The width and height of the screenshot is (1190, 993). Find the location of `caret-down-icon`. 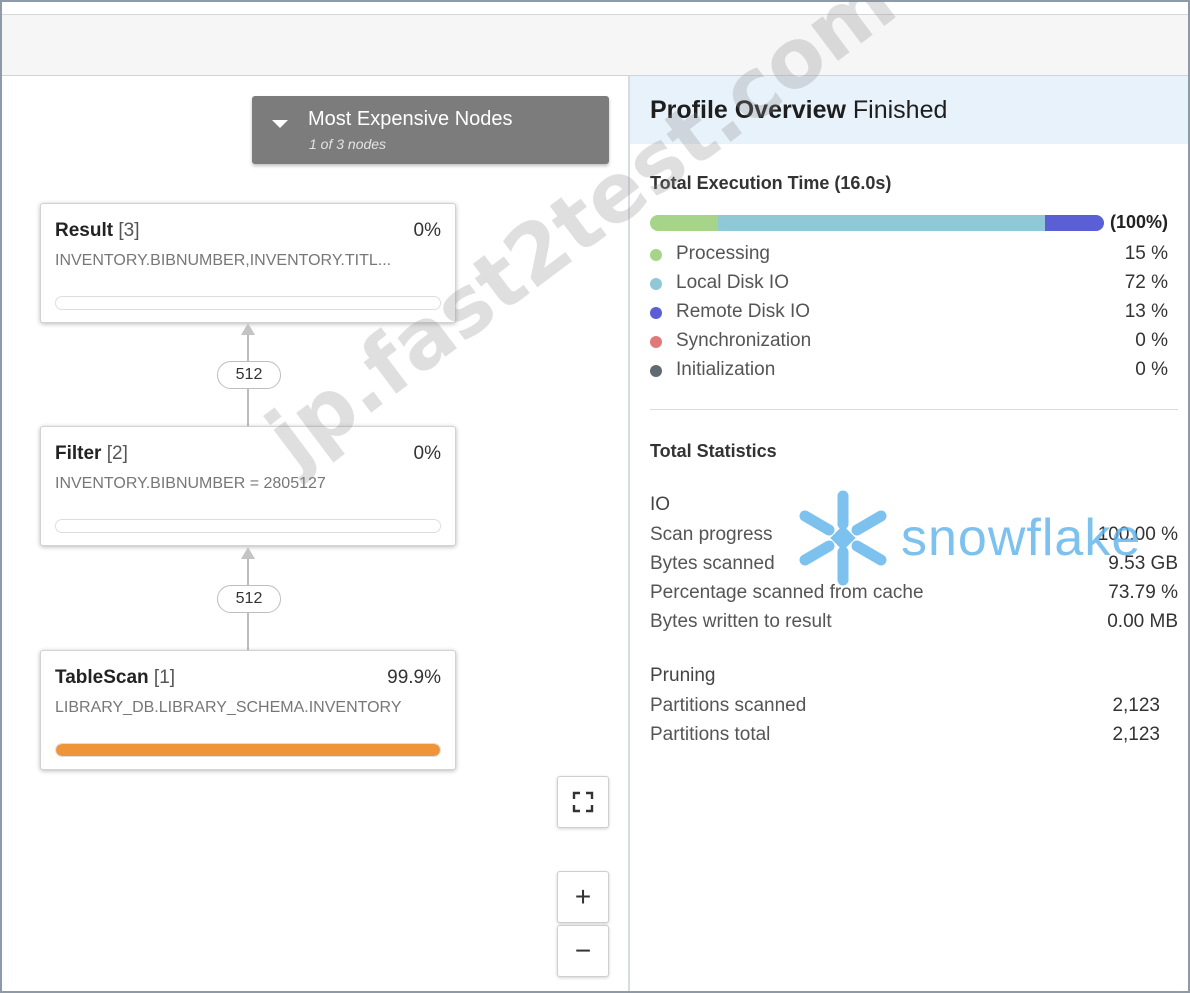

caret-down-icon is located at coordinates (280, 124).